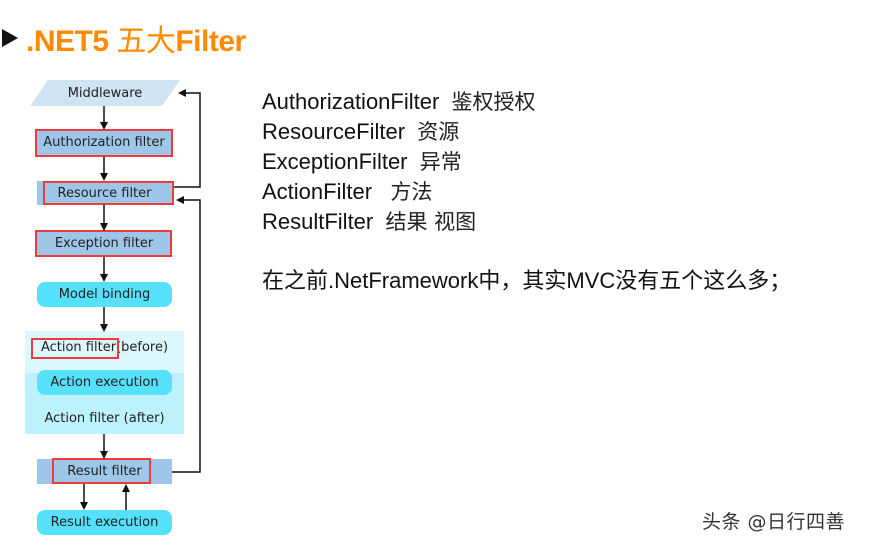  Describe the element at coordinates (186, 334) in the screenshot. I see `loop-result-to-resource` at that location.